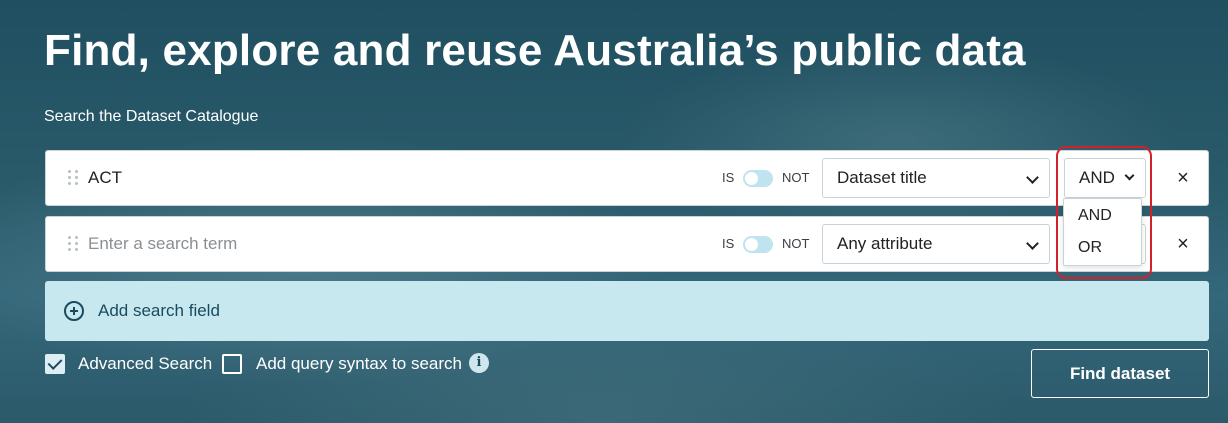 The image size is (1228, 423). I want to click on plus-circle-icon, so click(74, 311).